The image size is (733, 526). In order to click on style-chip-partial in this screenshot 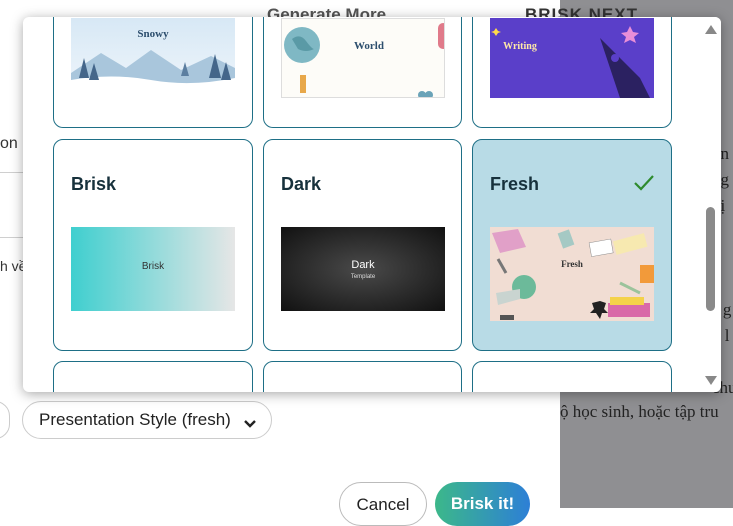, I will do `click(5, 420)`.